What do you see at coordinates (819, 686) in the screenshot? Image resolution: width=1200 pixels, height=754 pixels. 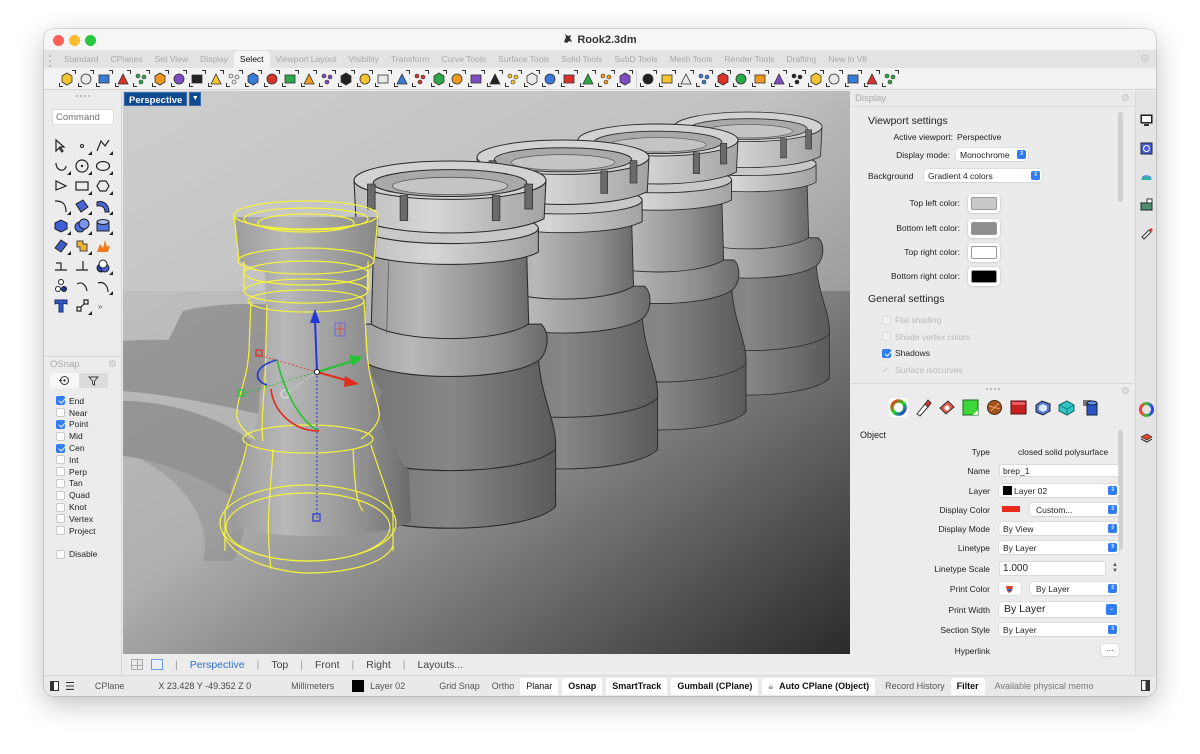 I see `auto-cplane-toggle: 🔒︎ Auto CPlane (Object)` at bounding box center [819, 686].